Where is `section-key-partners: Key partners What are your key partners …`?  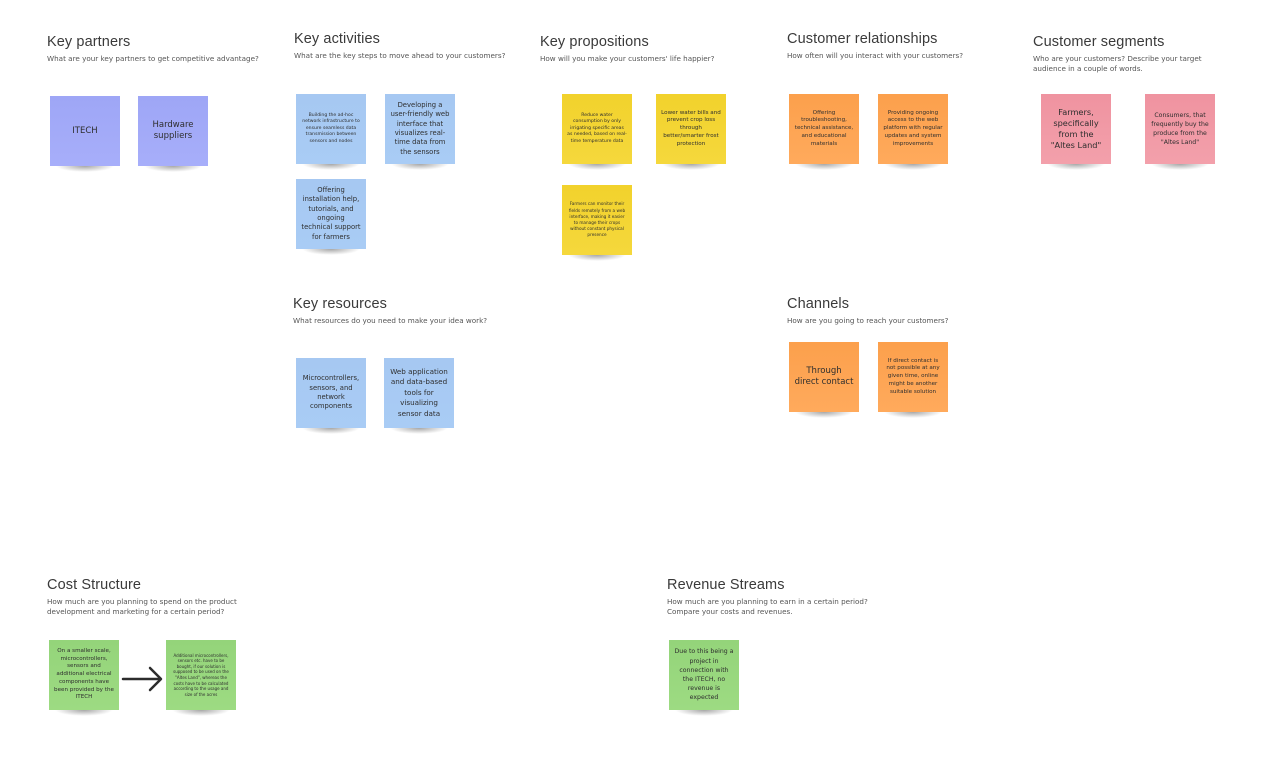 section-key-partners: Key partners What are your key partners … is located at coordinates (157, 49).